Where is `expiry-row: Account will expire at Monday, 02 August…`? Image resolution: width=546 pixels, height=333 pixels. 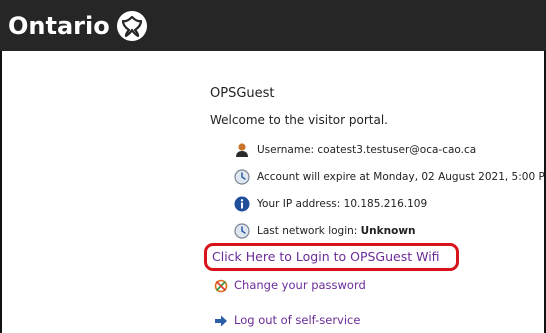
expiry-row: Account will expire at Monday, 02 August… is located at coordinates (390, 177).